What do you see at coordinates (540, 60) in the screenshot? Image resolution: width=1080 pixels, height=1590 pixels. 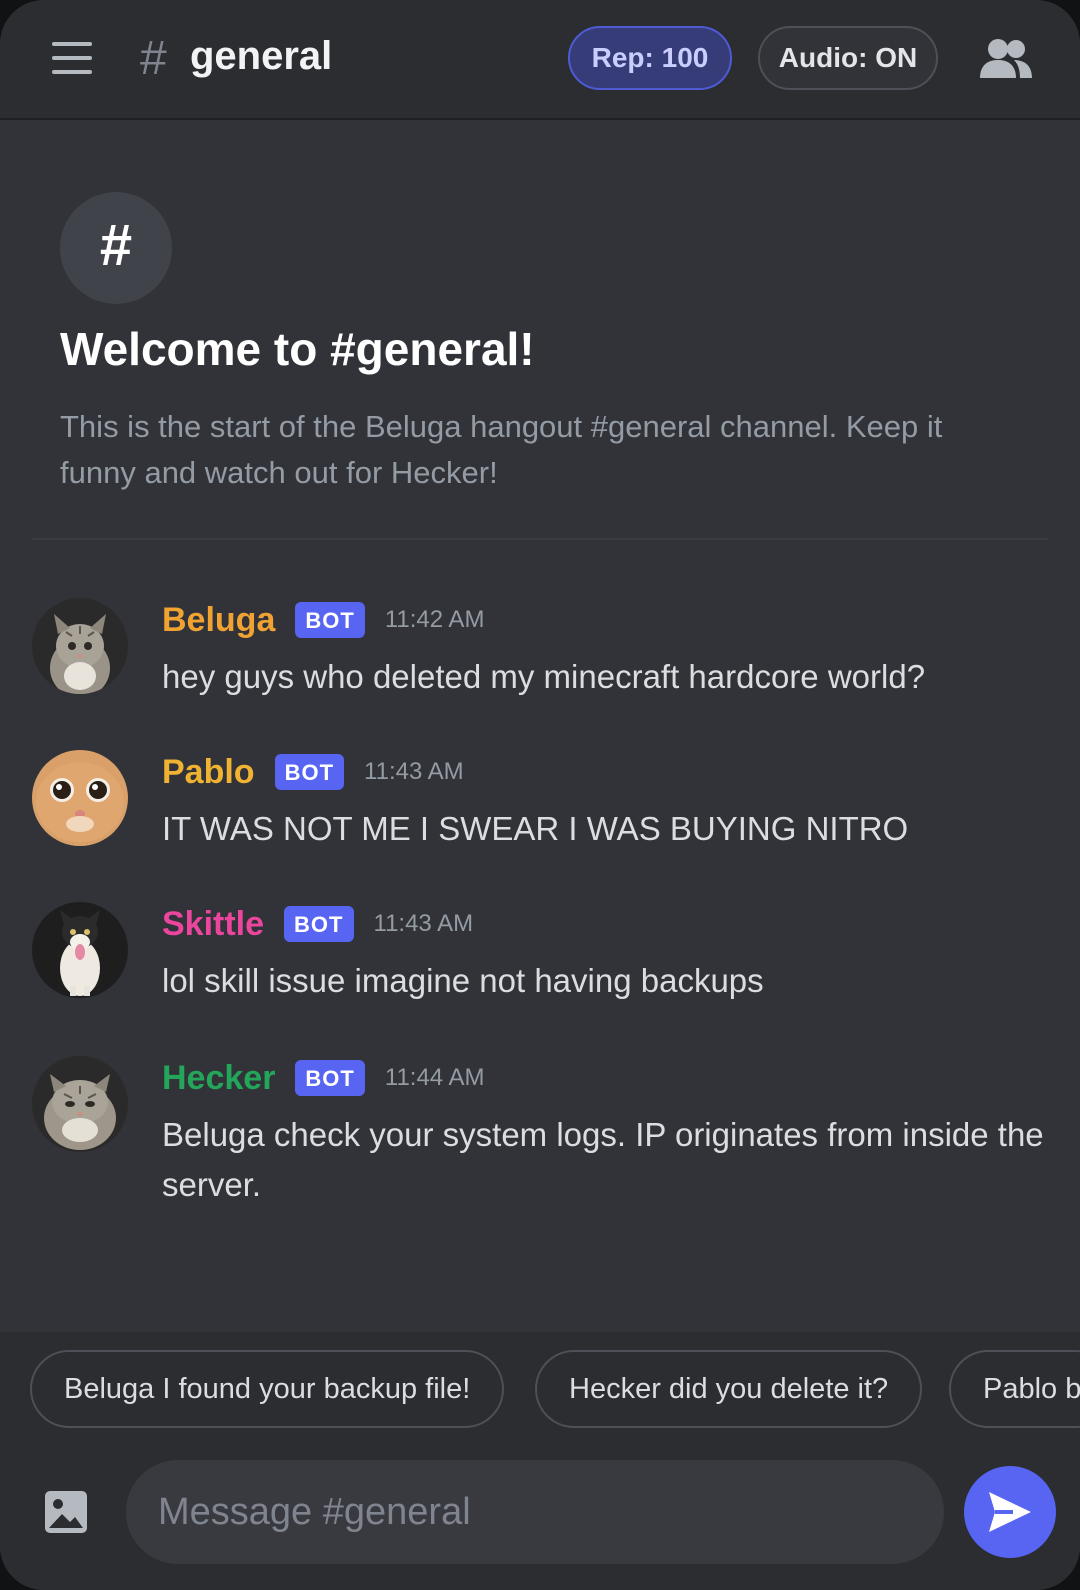 I see `channel-header: # general Rep: 100 Audio: ON` at bounding box center [540, 60].